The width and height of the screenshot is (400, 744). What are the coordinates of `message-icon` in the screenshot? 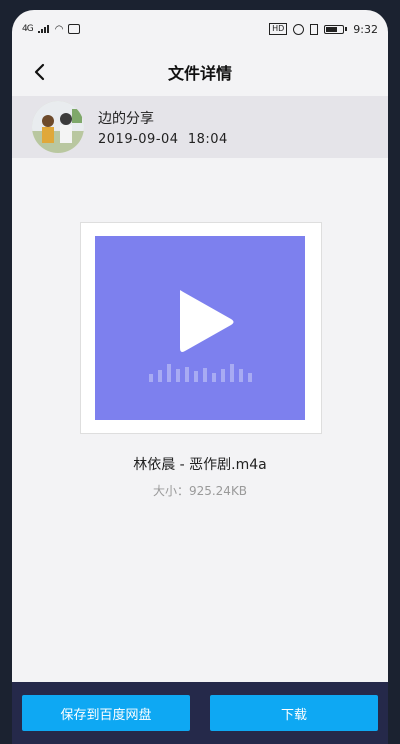 It's located at (74, 29).